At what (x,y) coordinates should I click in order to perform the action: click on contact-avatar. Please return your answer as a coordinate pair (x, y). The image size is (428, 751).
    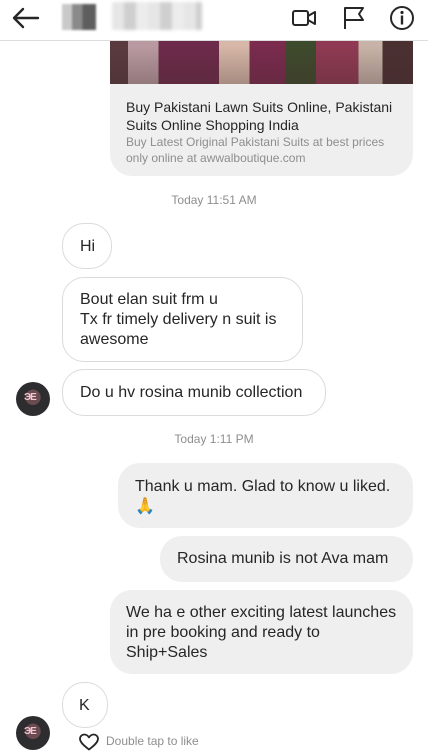
    Looking at the image, I should click on (79, 17).